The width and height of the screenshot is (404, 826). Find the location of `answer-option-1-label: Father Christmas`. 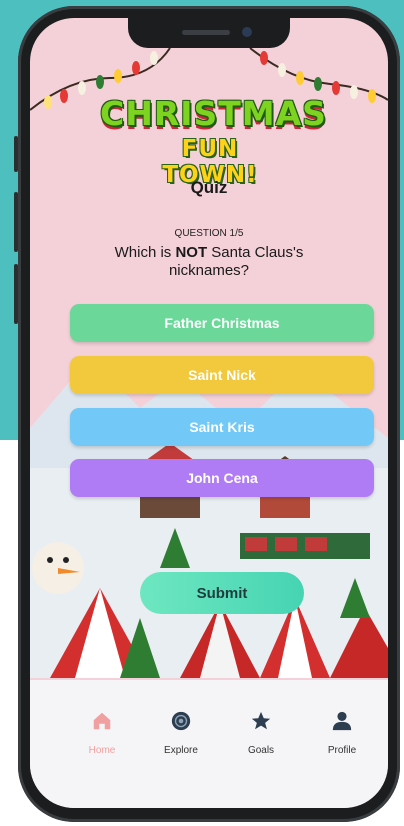

answer-option-1-label: Father Christmas is located at coordinates (222, 323).